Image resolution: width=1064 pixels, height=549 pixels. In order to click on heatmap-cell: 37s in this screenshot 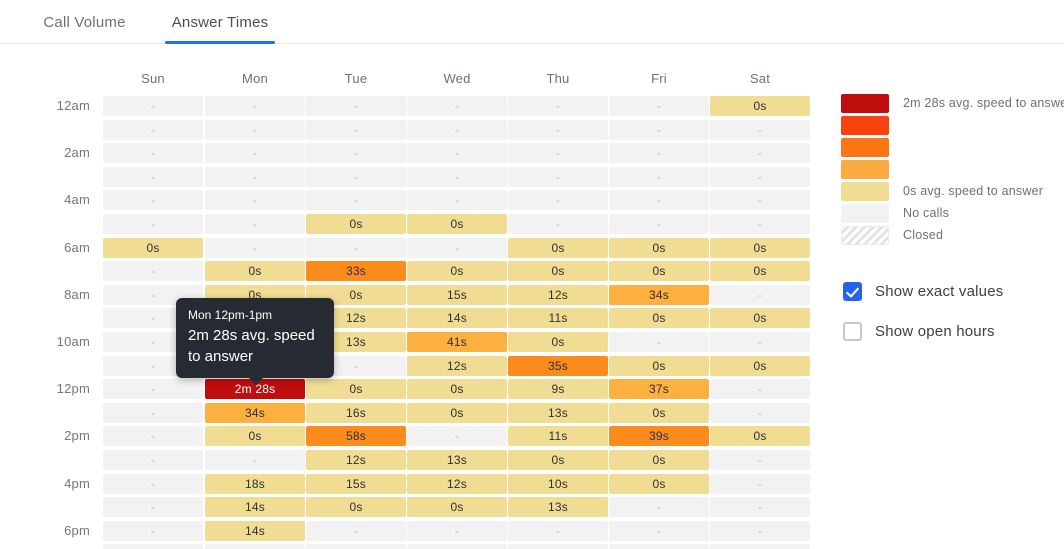, I will do `click(659, 389)`.